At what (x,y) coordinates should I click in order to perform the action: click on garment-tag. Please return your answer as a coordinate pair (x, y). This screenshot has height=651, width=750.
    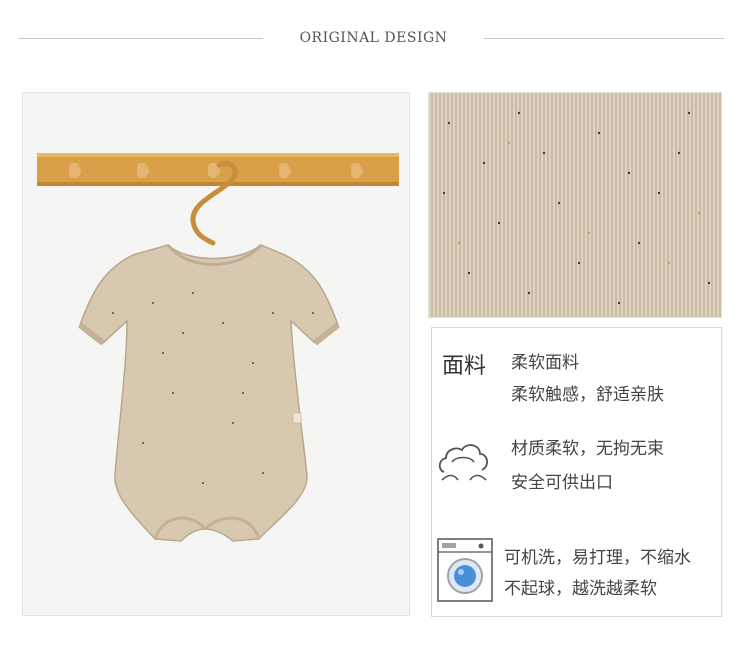
    Looking at the image, I should click on (297, 418).